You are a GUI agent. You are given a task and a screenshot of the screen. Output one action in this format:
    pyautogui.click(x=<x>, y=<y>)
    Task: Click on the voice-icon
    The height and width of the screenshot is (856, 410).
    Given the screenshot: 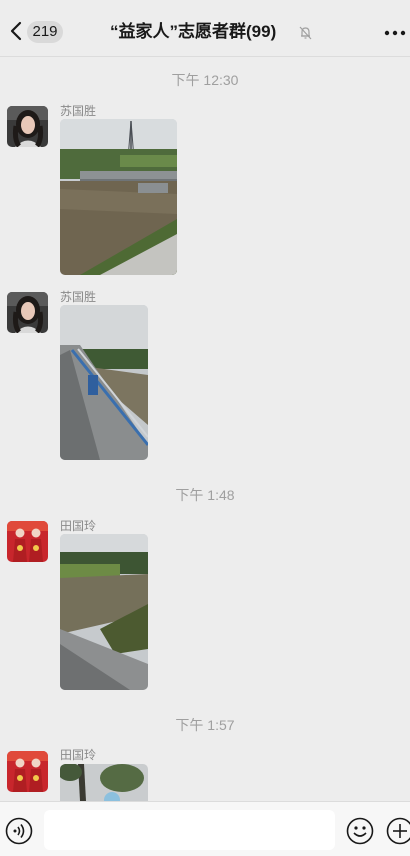 What is the action you would take?
    pyautogui.click(x=19, y=831)
    